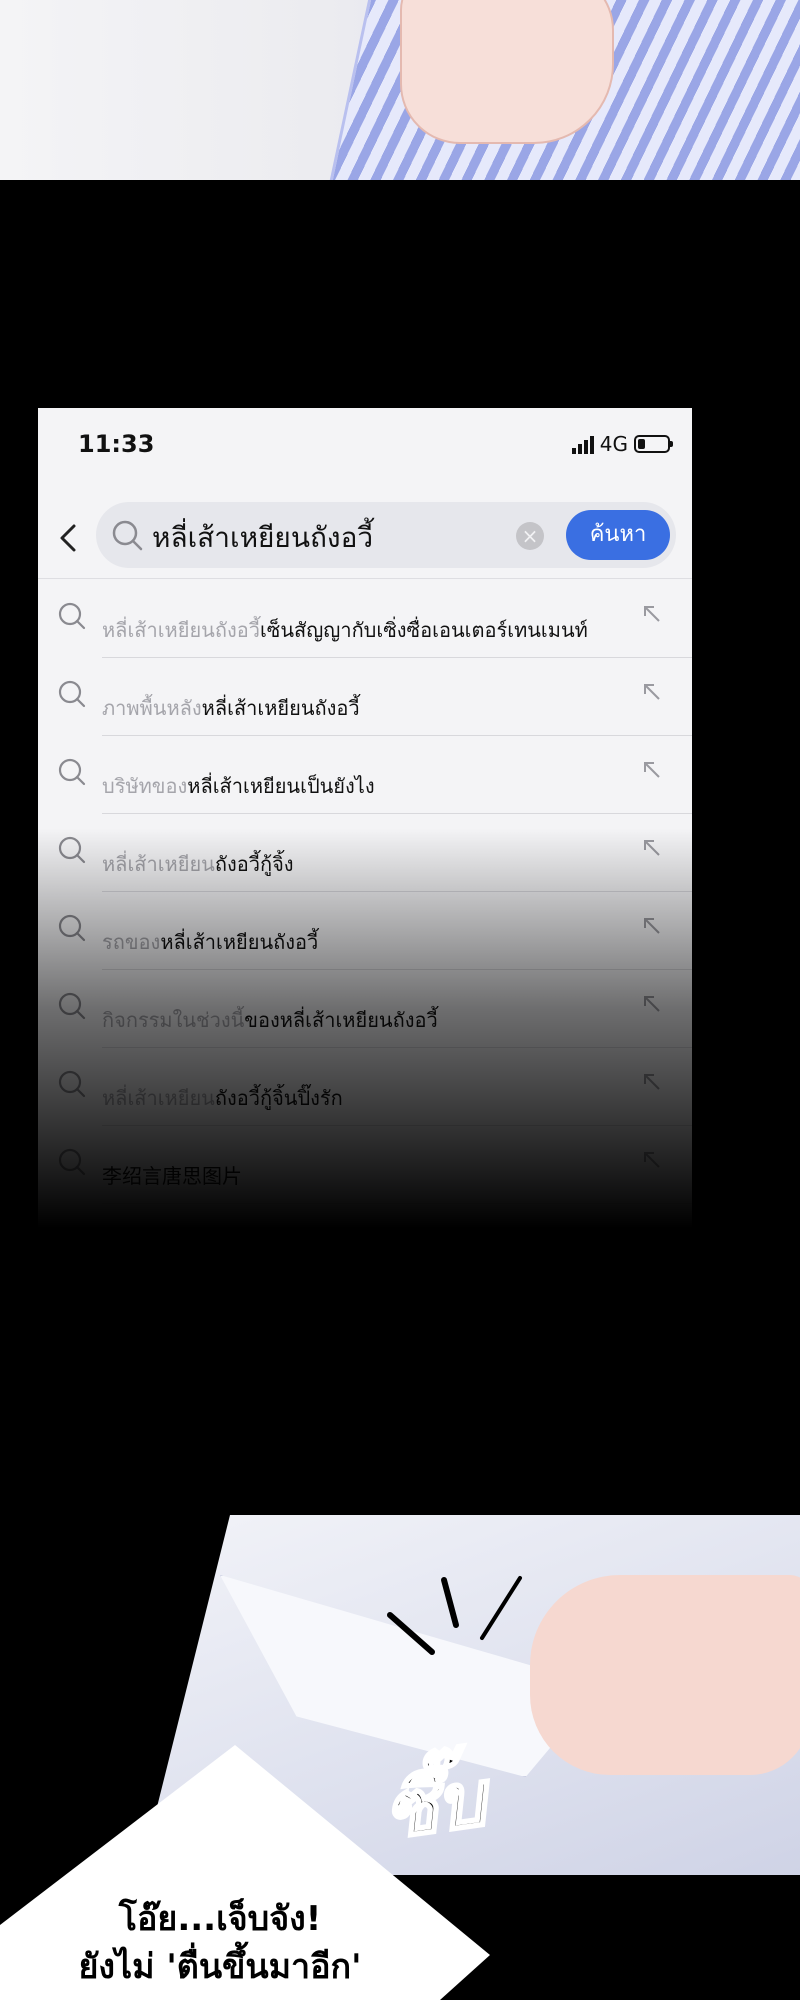 This screenshot has height=2000, width=800. Describe the element at coordinates (220, 1919) in the screenshot. I see `speech-line-1: โอ๊ย...เจ็บจัง!` at that location.